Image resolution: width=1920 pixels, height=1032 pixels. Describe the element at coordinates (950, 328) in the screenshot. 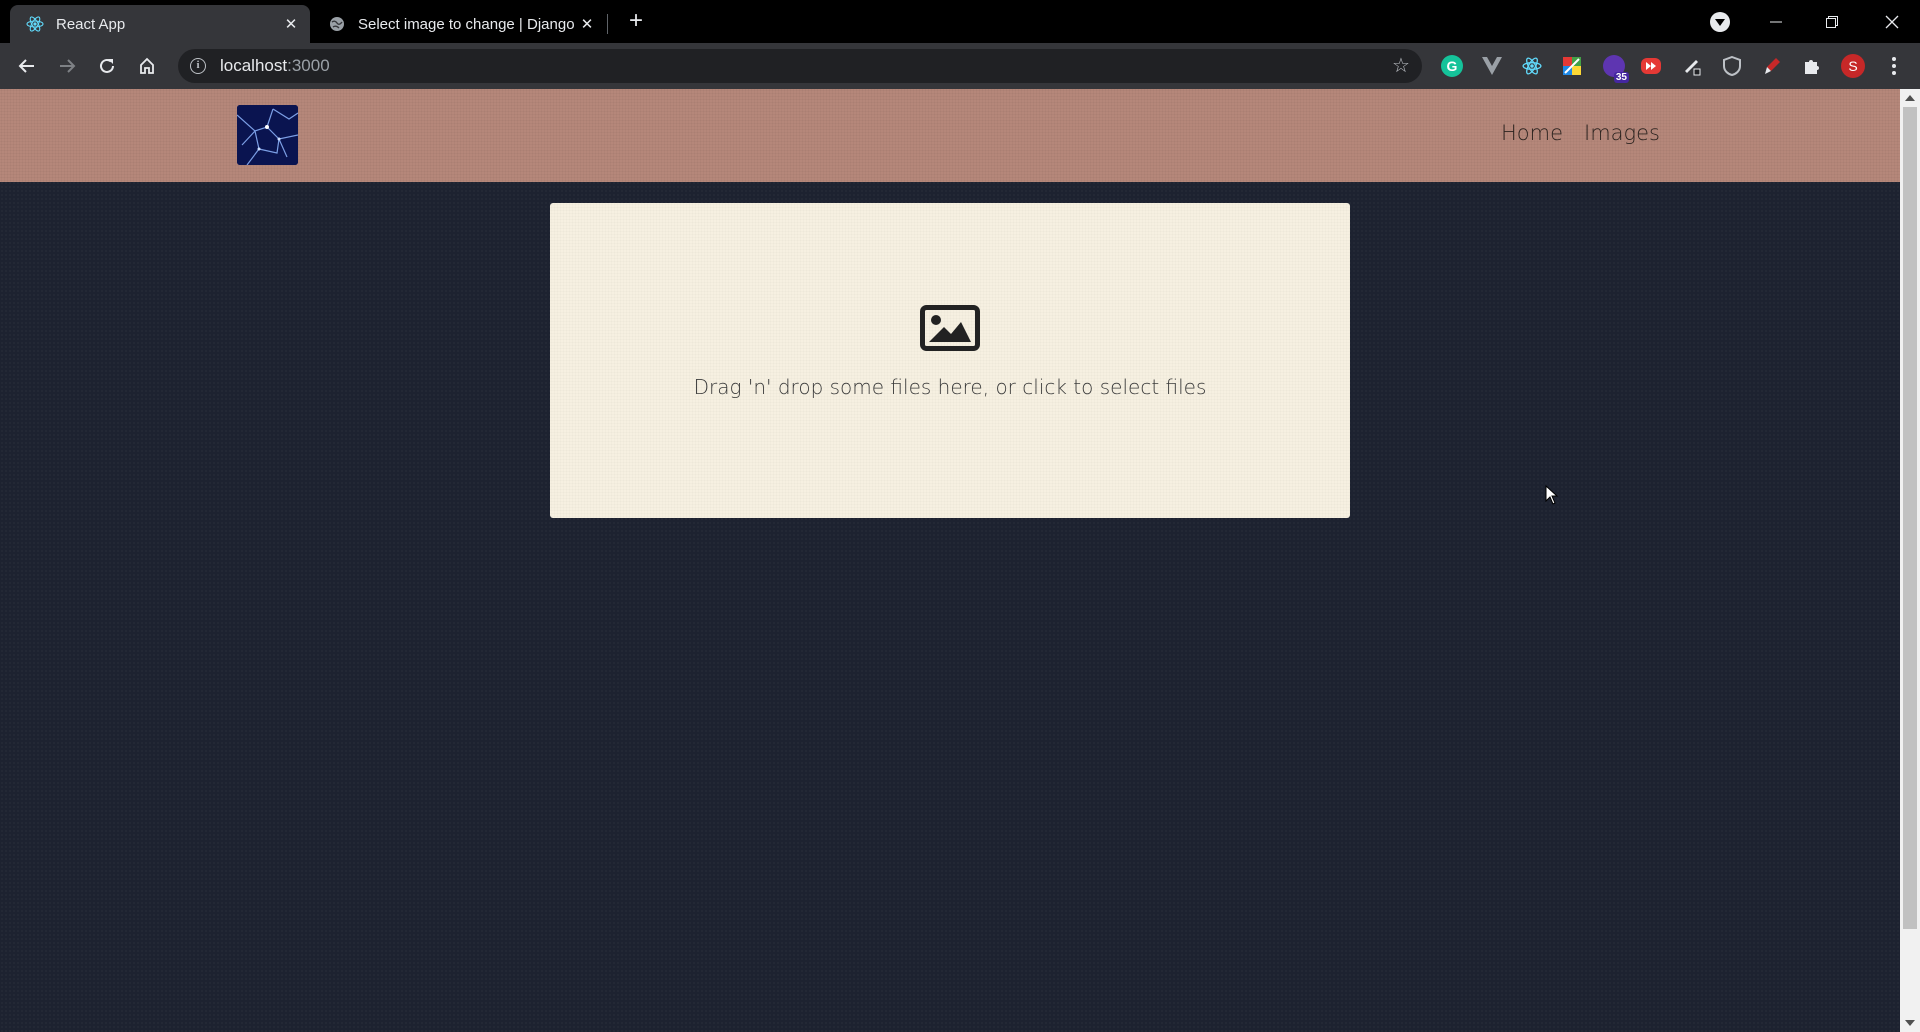

I see `image-icon` at that location.